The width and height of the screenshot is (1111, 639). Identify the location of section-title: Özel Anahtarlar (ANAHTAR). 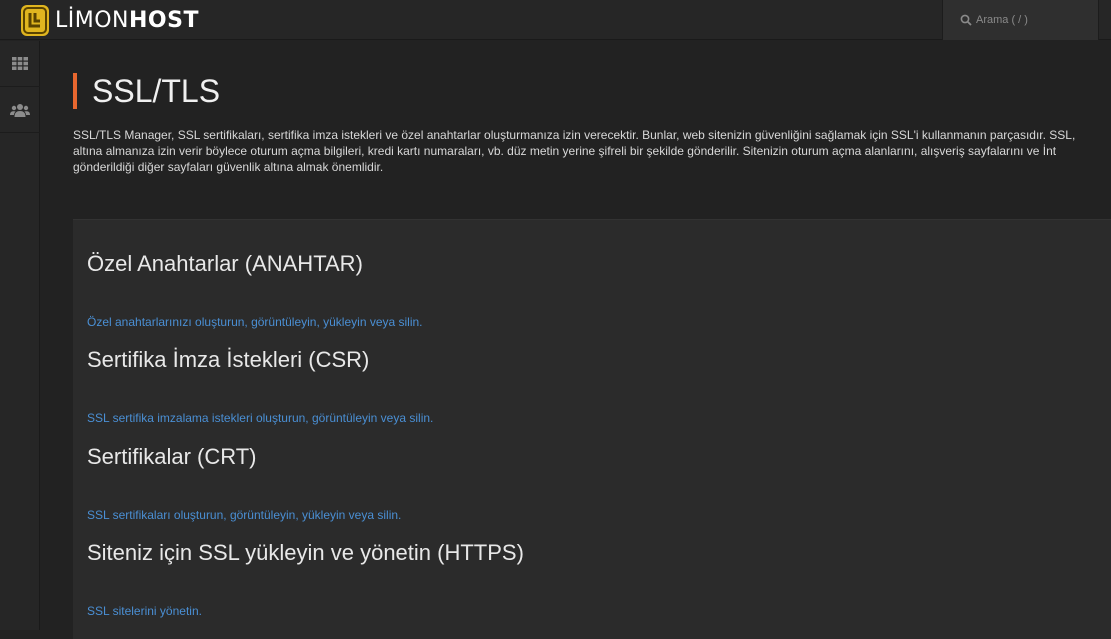
(225, 263).